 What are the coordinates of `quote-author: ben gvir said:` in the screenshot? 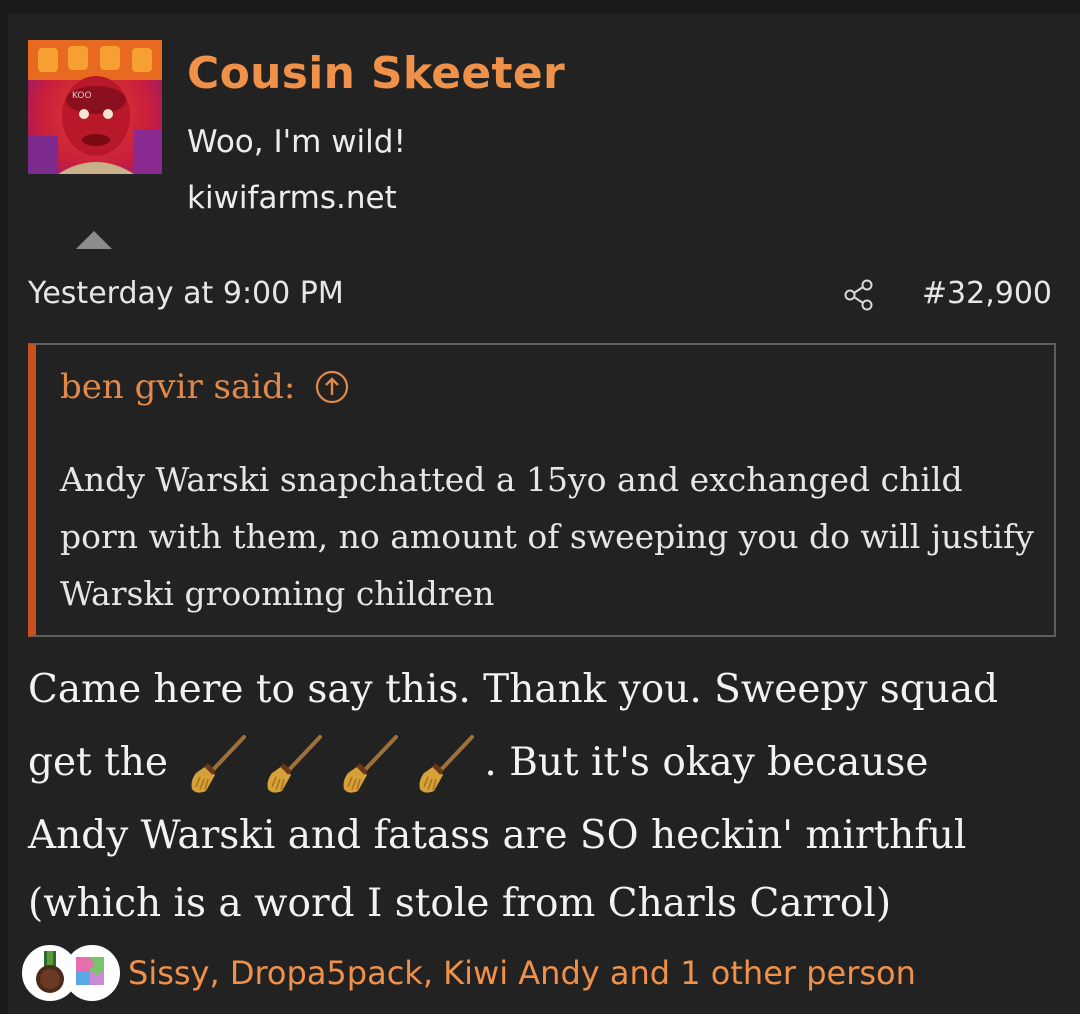 It's located at (177, 387).